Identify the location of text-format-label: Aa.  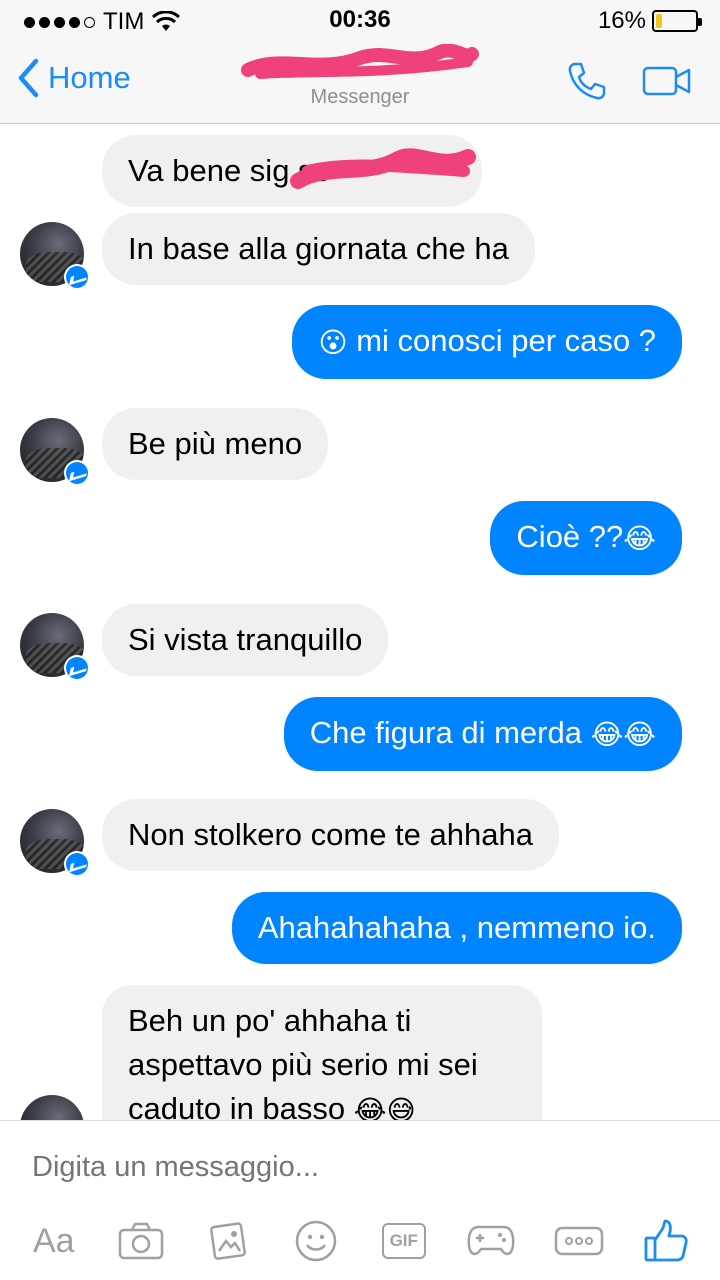
(53, 1240).